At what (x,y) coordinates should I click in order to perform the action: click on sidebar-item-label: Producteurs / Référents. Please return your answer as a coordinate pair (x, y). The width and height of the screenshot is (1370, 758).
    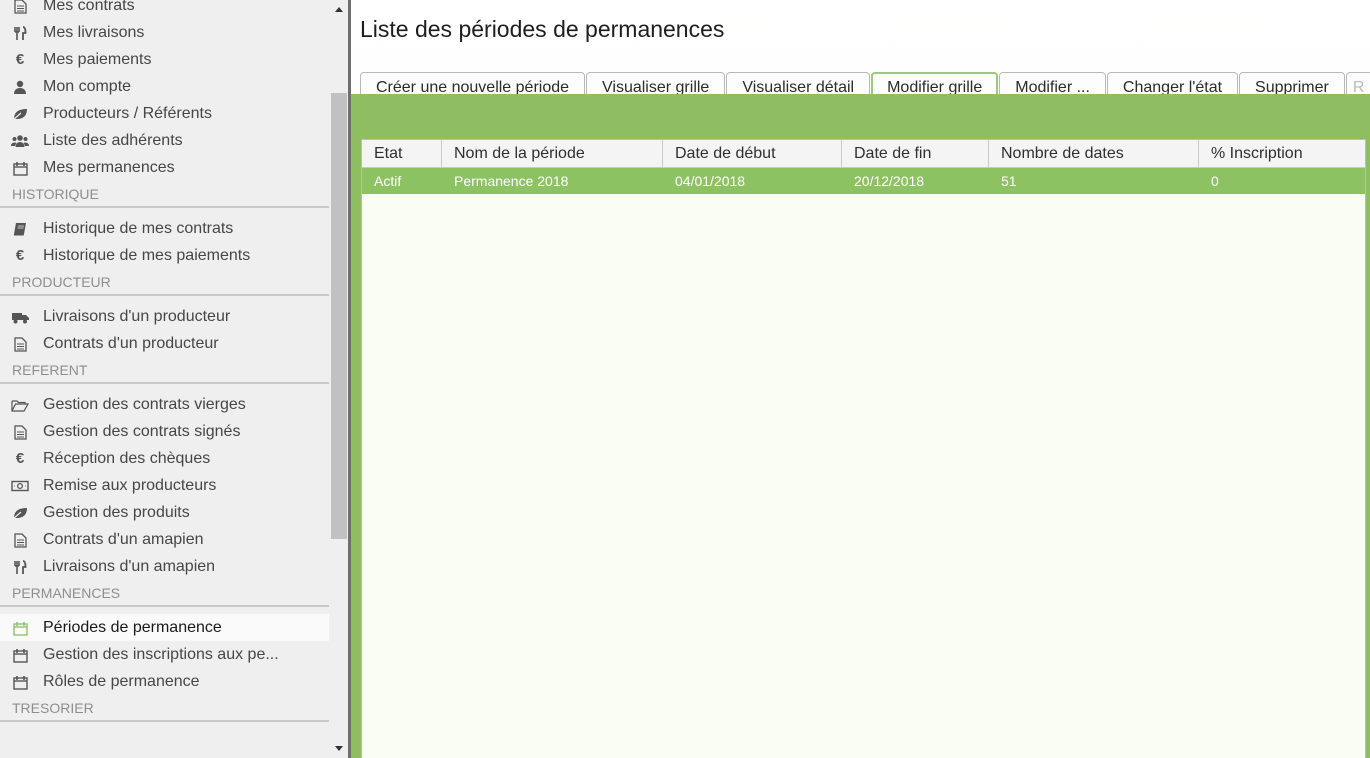
    Looking at the image, I should click on (127, 113).